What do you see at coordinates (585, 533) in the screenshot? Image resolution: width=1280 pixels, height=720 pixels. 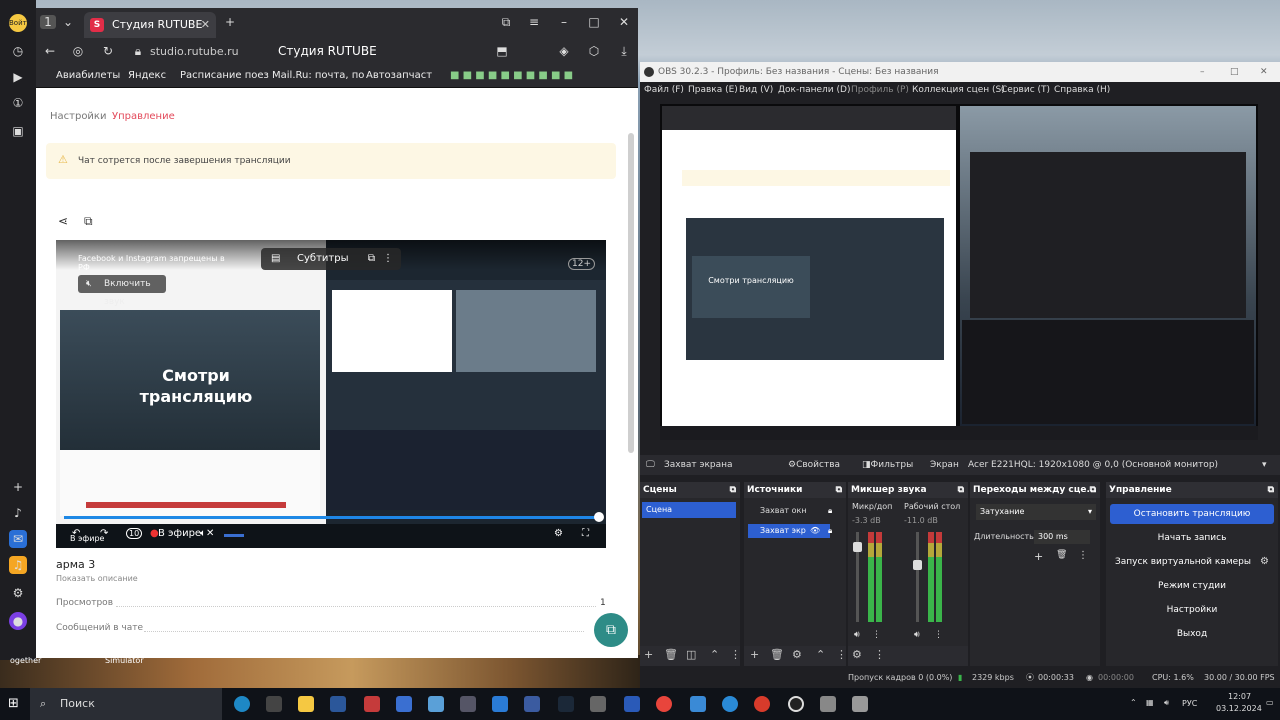 I see `fullscreen-icon: ⛶` at bounding box center [585, 533].